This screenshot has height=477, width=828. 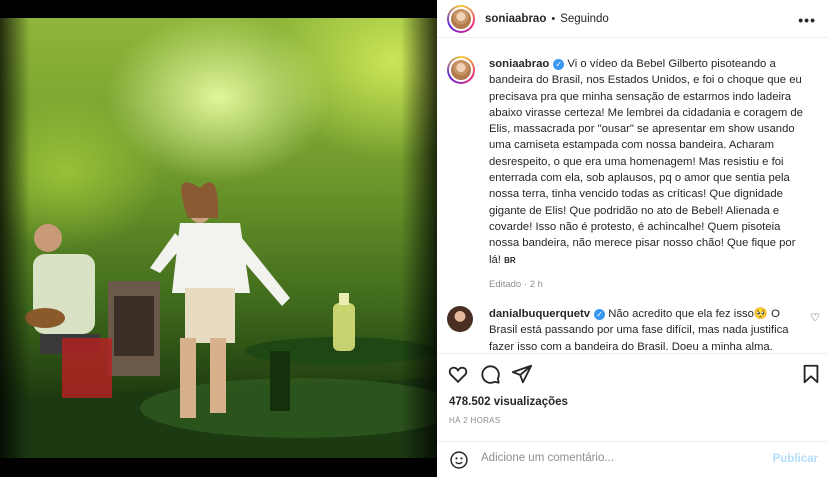 What do you see at coordinates (811, 374) in the screenshot?
I see `save-bookmark-icon` at bounding box center [811, 374].